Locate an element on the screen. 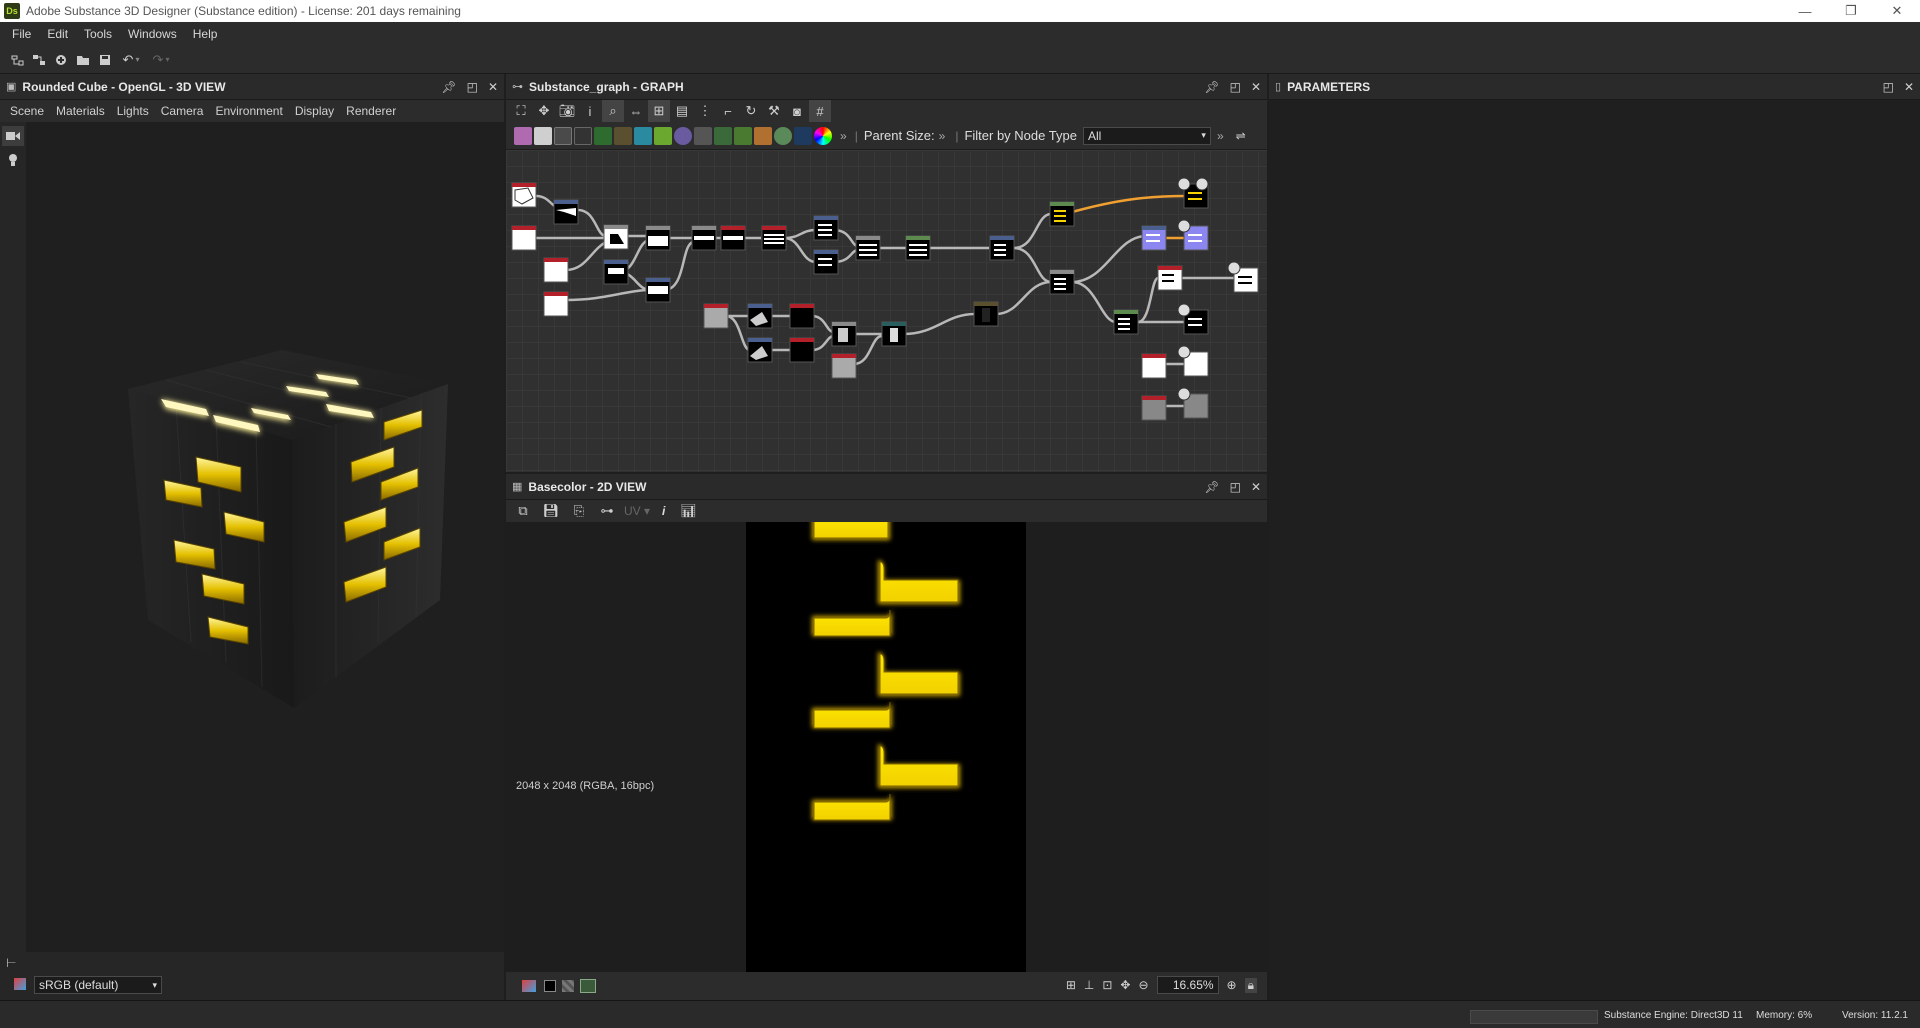 The image size is (1920, 1028). node-curvature is located at coordinates (1170, 278).